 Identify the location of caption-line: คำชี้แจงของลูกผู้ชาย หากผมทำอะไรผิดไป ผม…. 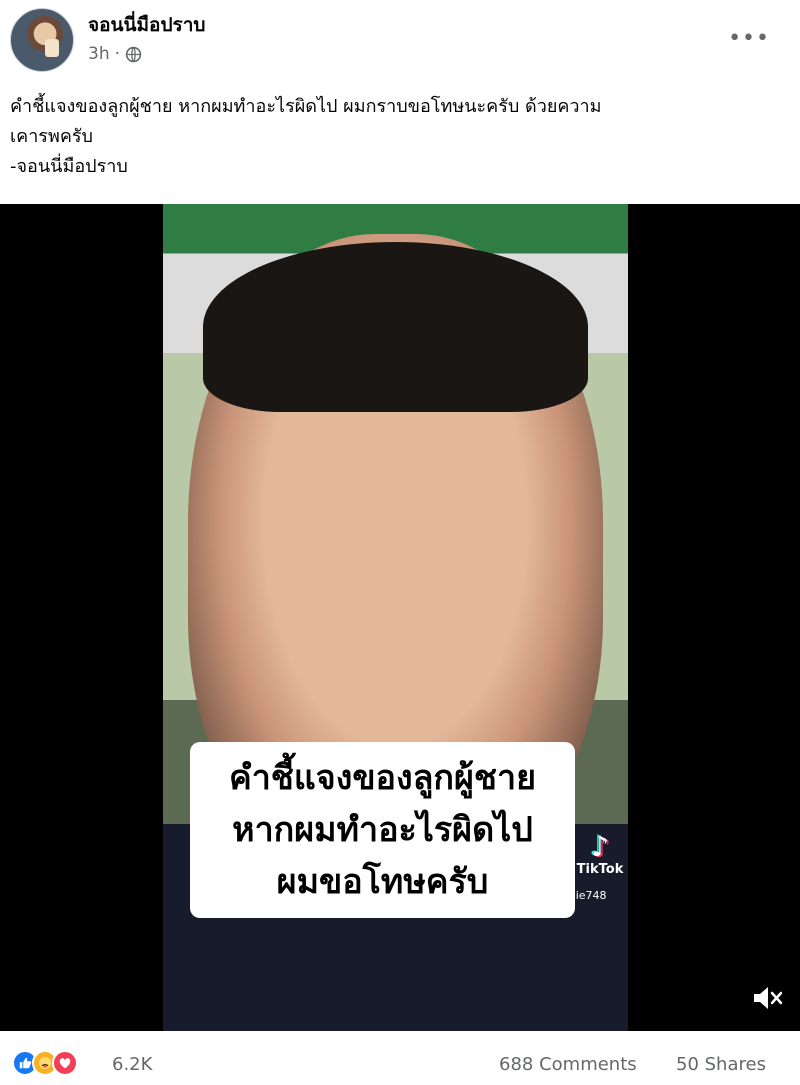
(306, 106).